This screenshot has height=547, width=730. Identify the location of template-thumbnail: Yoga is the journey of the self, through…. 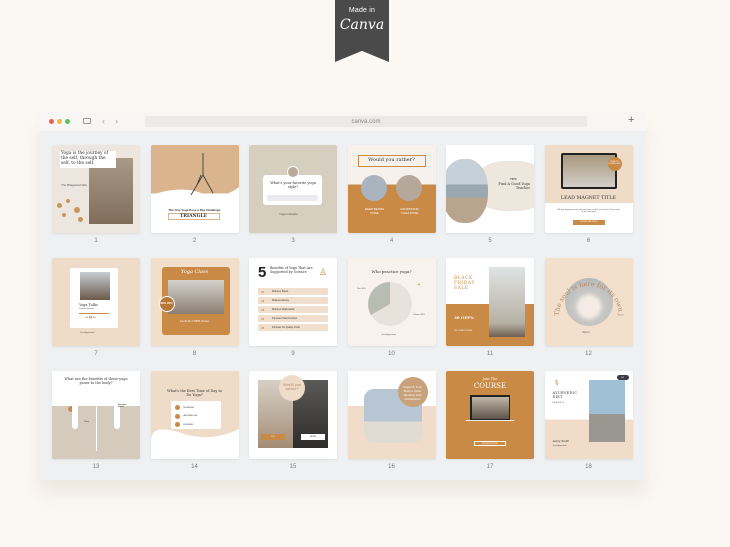
(96, 189).